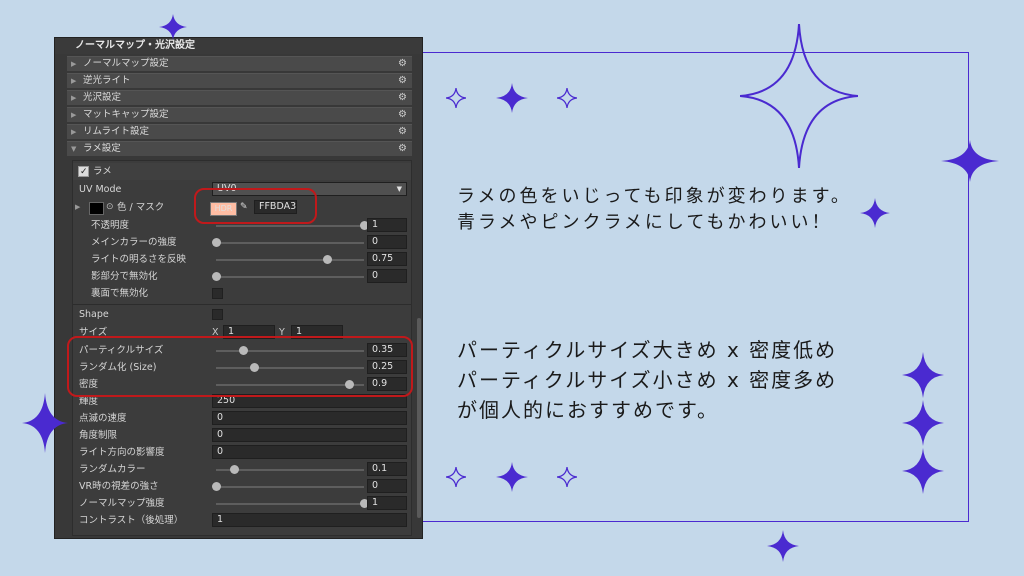 The width and height of the screenshot is (1024, 576). What do you see at coordinates (242, 293) in the screenshot?
I see `backface-disable-row: 裏面で無効化` at bounding box center [242, 293].